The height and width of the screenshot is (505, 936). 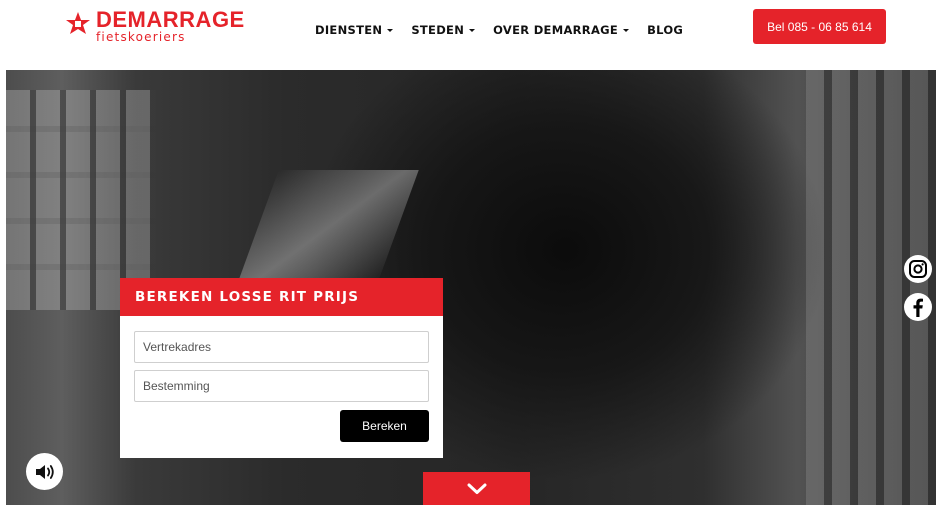 I want to click on main-nav: DIENSTEN STEDEN OVER DEMARRAGE BLOG, so click(x=508, y=30).